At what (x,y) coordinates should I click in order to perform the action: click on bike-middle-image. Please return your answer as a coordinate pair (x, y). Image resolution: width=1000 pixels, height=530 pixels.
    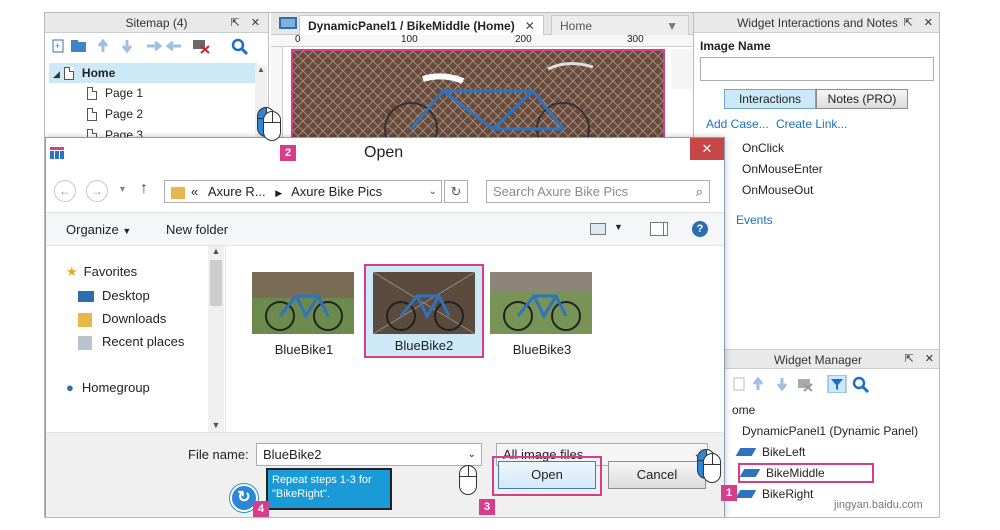
    Looking at the image, I should click on (478, 94).